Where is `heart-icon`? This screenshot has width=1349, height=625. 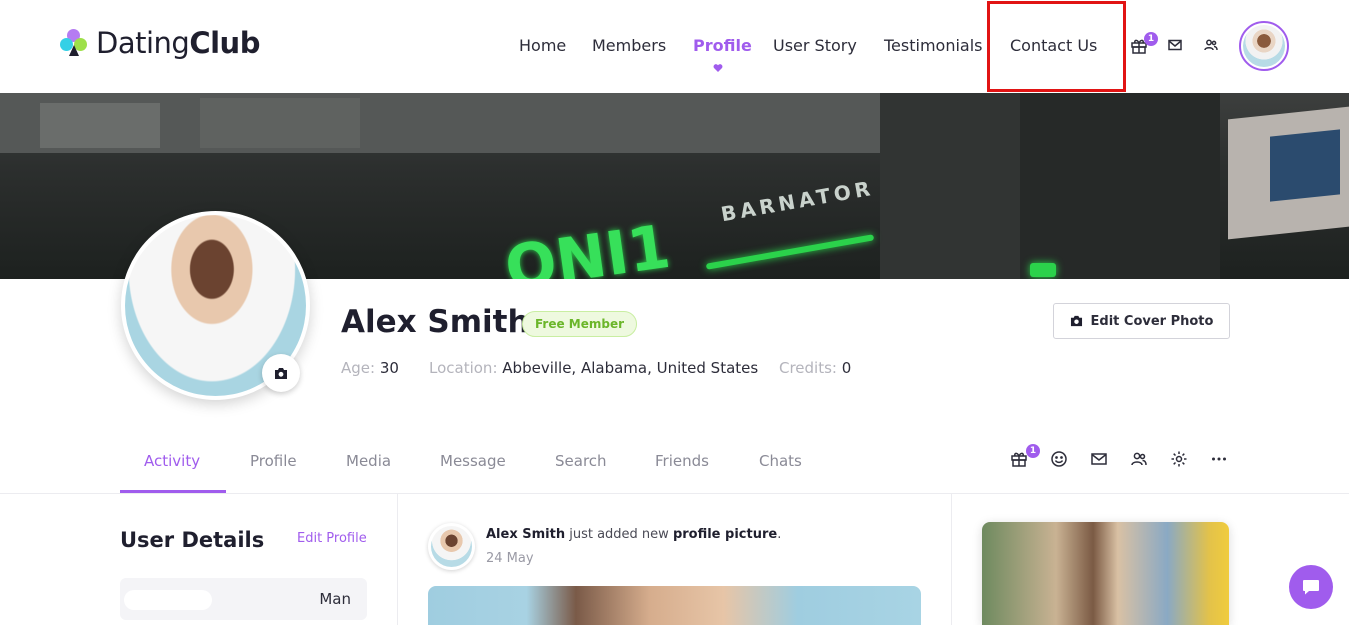
heart-icon is located at coordinates (718, 68).